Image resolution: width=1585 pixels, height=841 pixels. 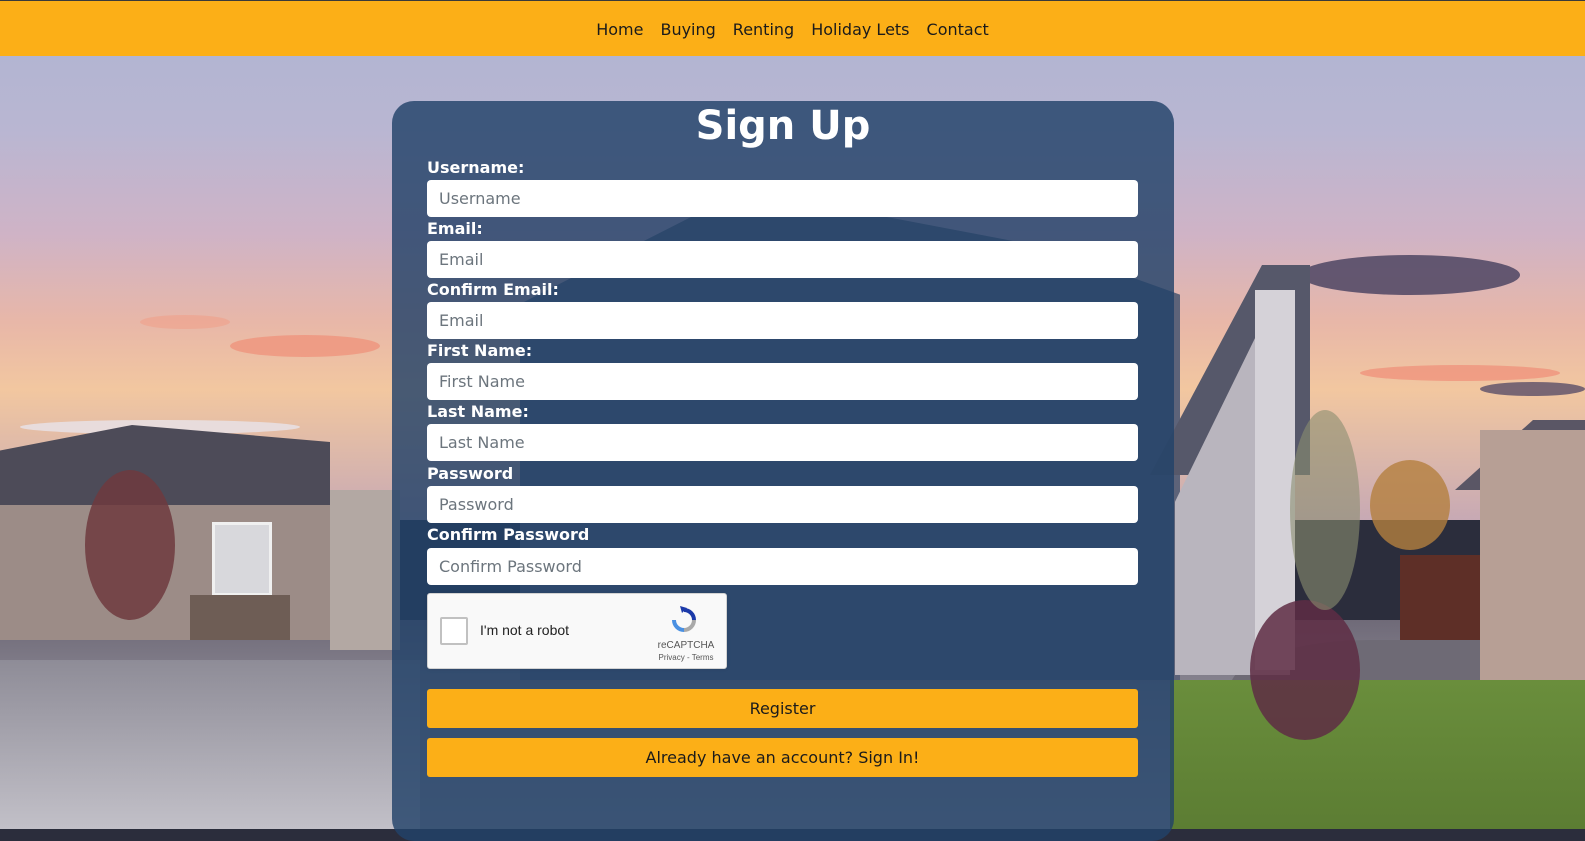 What do you see at coordinates (782, 259) in the screenshot?
I see `email-input` at bounding box center [782, 259].